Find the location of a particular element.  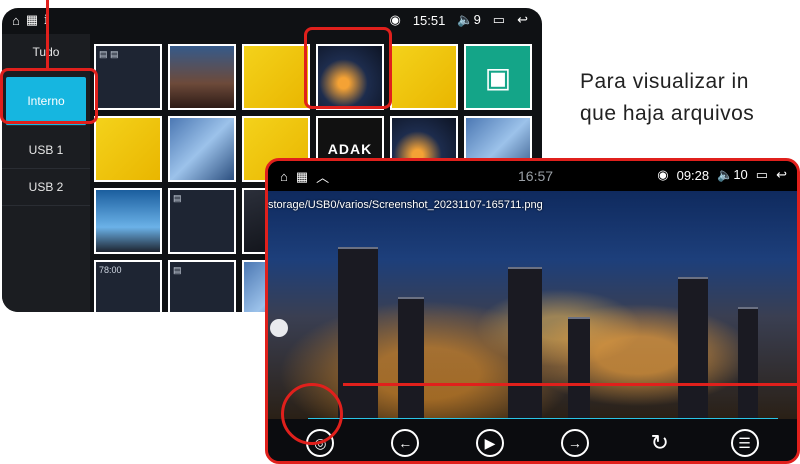

play-icon: ▶ is located at coordinates (490, 443).